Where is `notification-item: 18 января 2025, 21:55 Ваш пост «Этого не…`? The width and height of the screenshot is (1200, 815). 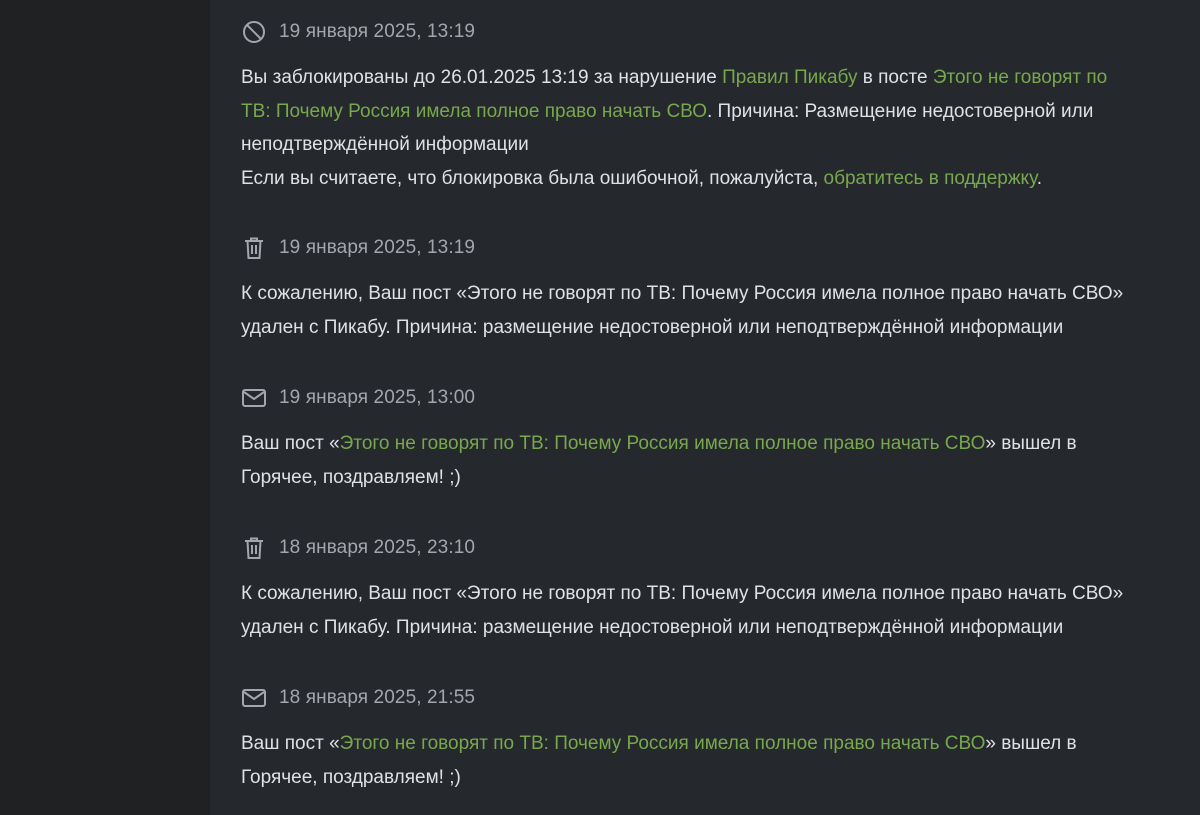 notification-item: 18 января 2025, 21:55 Ваш пост «Этого не… is located at coordinates (706, 738).